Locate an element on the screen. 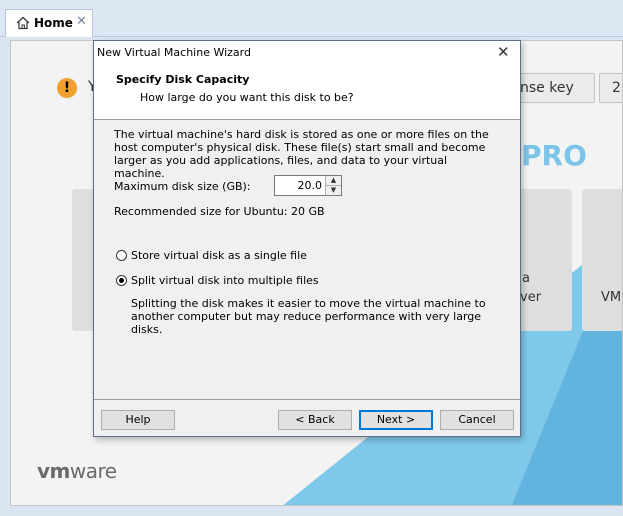 The height and width of the screenshot is (516, 623). warning-icon: ! is located at coordinates (67, 88).